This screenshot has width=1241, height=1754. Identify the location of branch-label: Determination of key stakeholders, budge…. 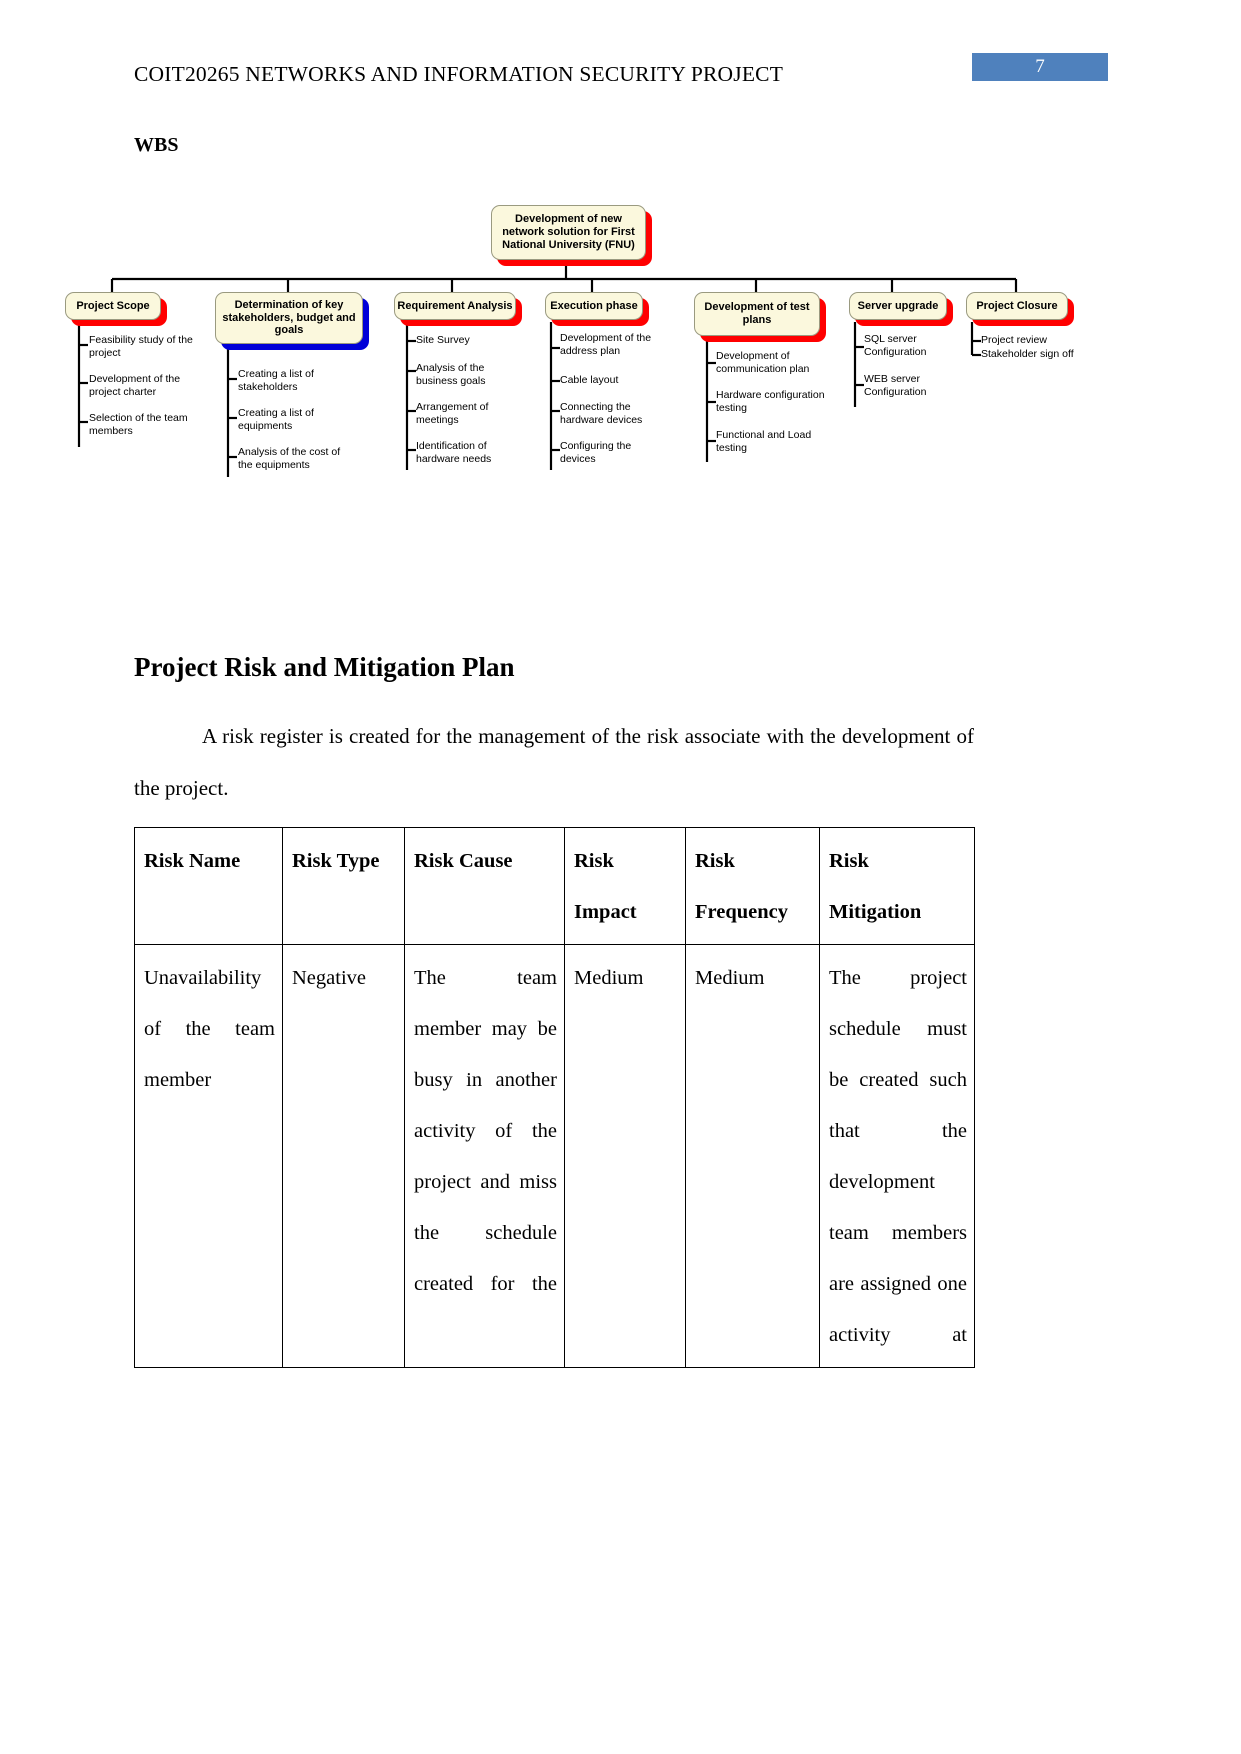
(289, 317).